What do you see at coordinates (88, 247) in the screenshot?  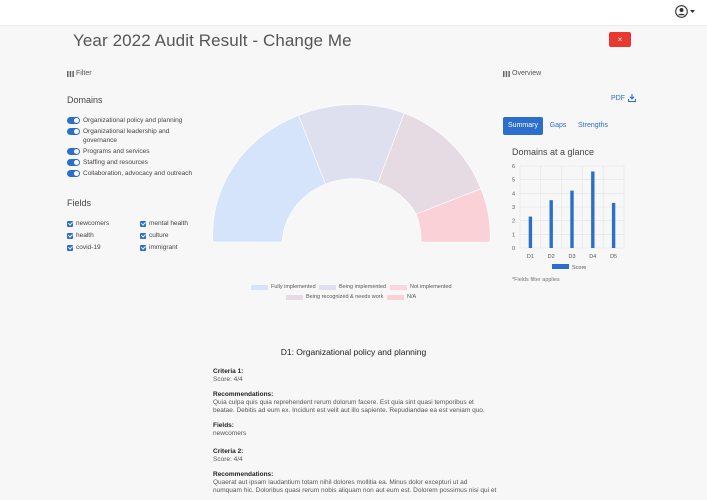 I see `field-label: covid-19` at bounding box center [88, 247].